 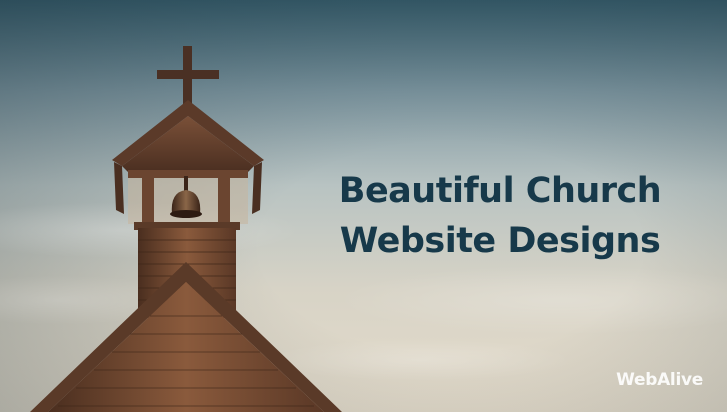 What do you see at coordinates (500, 216) in the screenshot?
I see `page-headline: Beautiful Church Website Designs` at bounding box center [500, 216].